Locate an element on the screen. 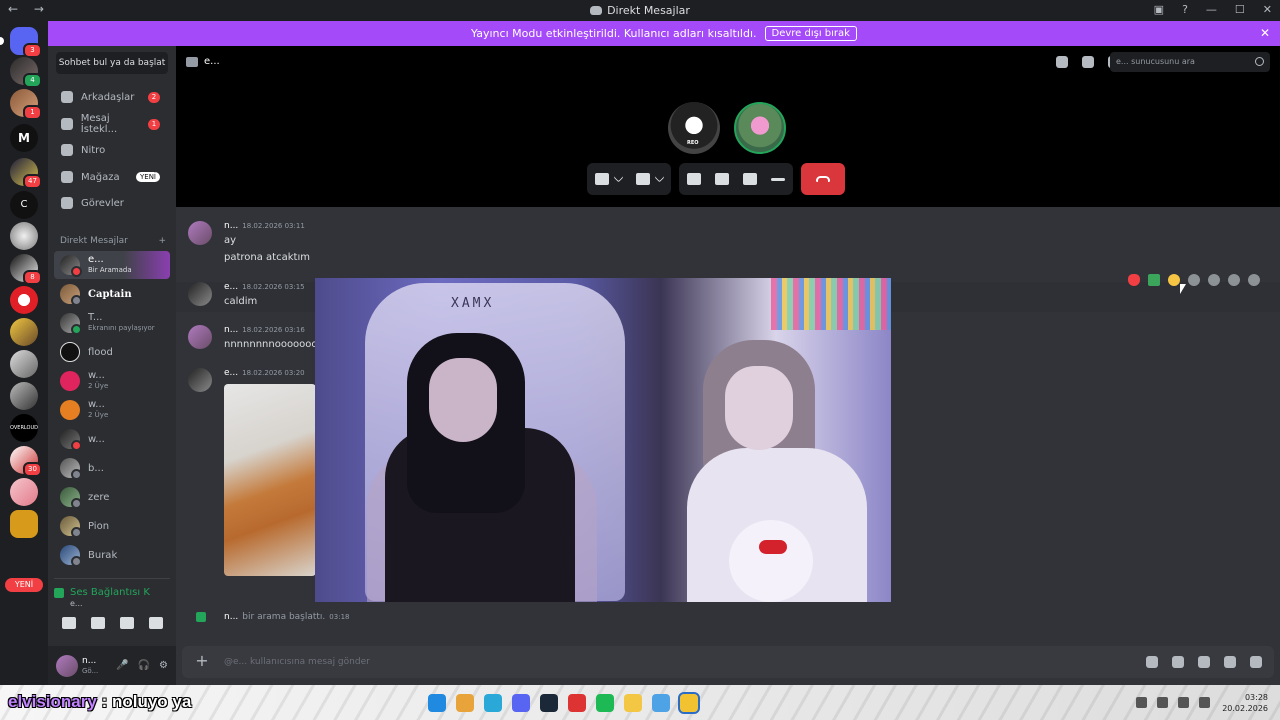 The height and width of the screenshot is (720, 1280). apps-icon is located at coordinates (1256, 662).